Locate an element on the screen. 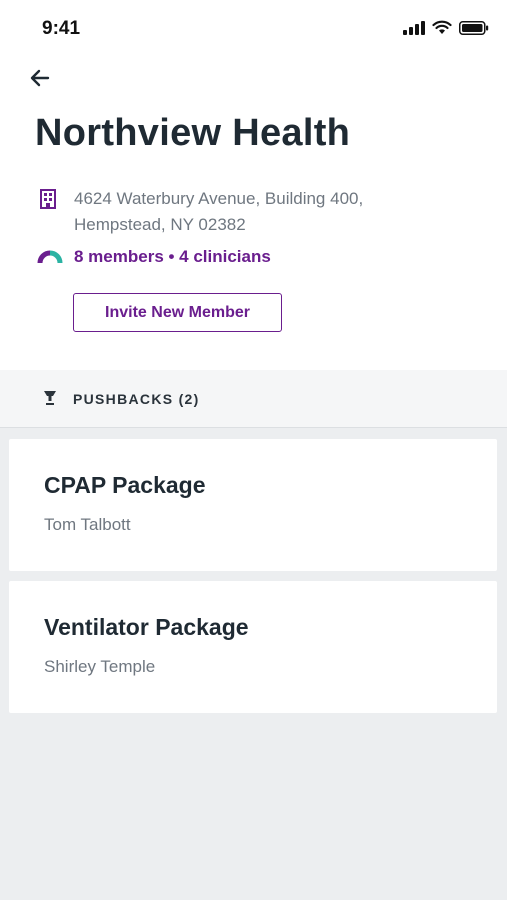 The height and width of the screenshot is (900, 507). status-time: 9:41 is located at coordinates (61, 28).